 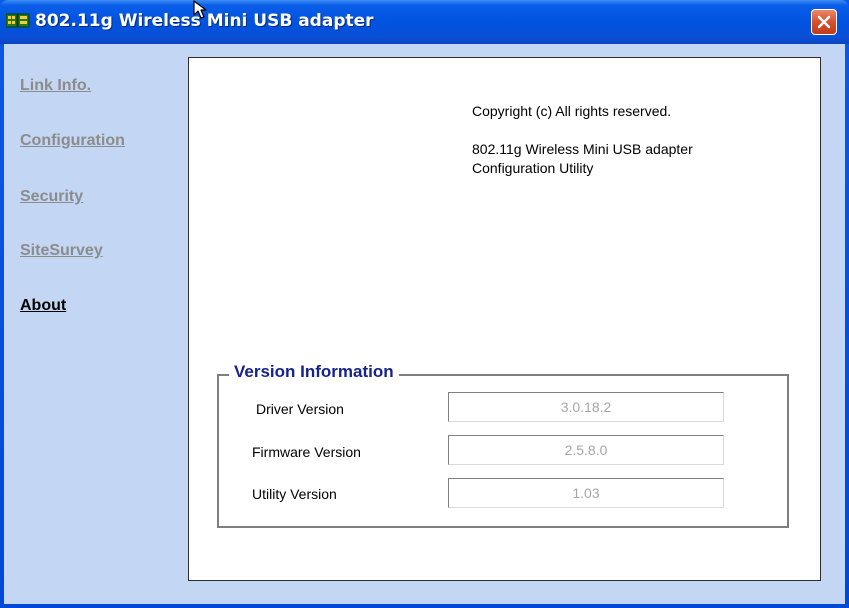 What do you see at coordinates (17, 21) in the screenshot?
I see `network-adapter-icon` at bounding box center [17, 21].